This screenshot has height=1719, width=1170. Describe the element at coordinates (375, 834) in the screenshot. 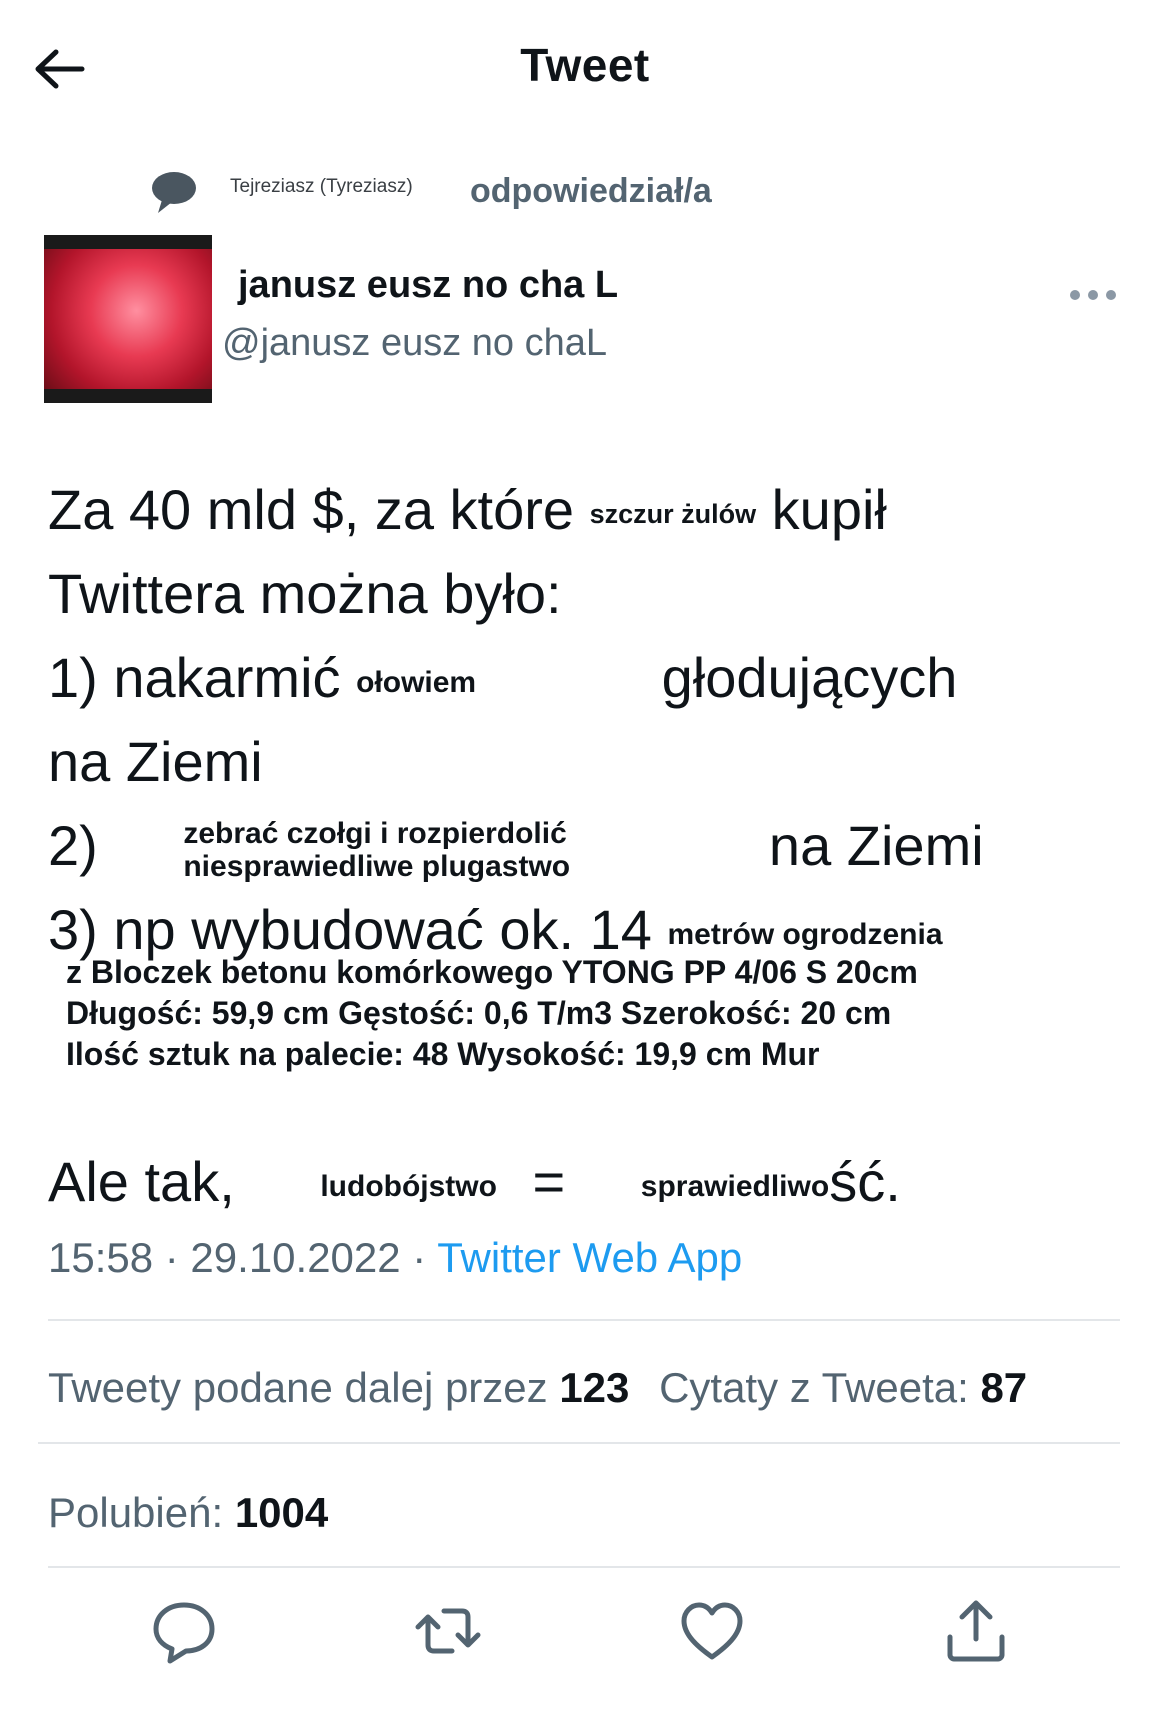

I see `overlay-line: zebrać czołgi i rozpierdolić` at that location.